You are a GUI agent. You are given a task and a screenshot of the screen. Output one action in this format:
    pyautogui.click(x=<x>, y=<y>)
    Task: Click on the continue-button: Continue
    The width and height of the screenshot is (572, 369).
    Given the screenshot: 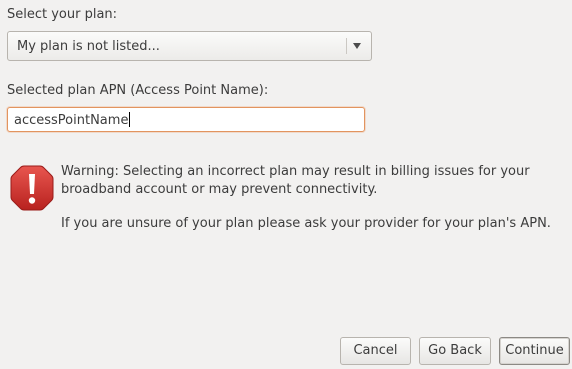 What is the action you would take?
    pyautogui.click(x=534, y=351)
    